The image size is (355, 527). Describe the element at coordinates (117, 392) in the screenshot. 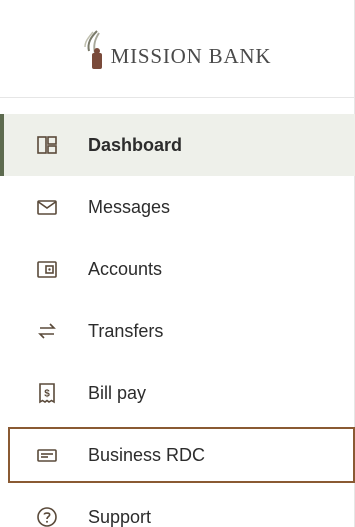

I see `nav-item-label: Bill pay` at that location.